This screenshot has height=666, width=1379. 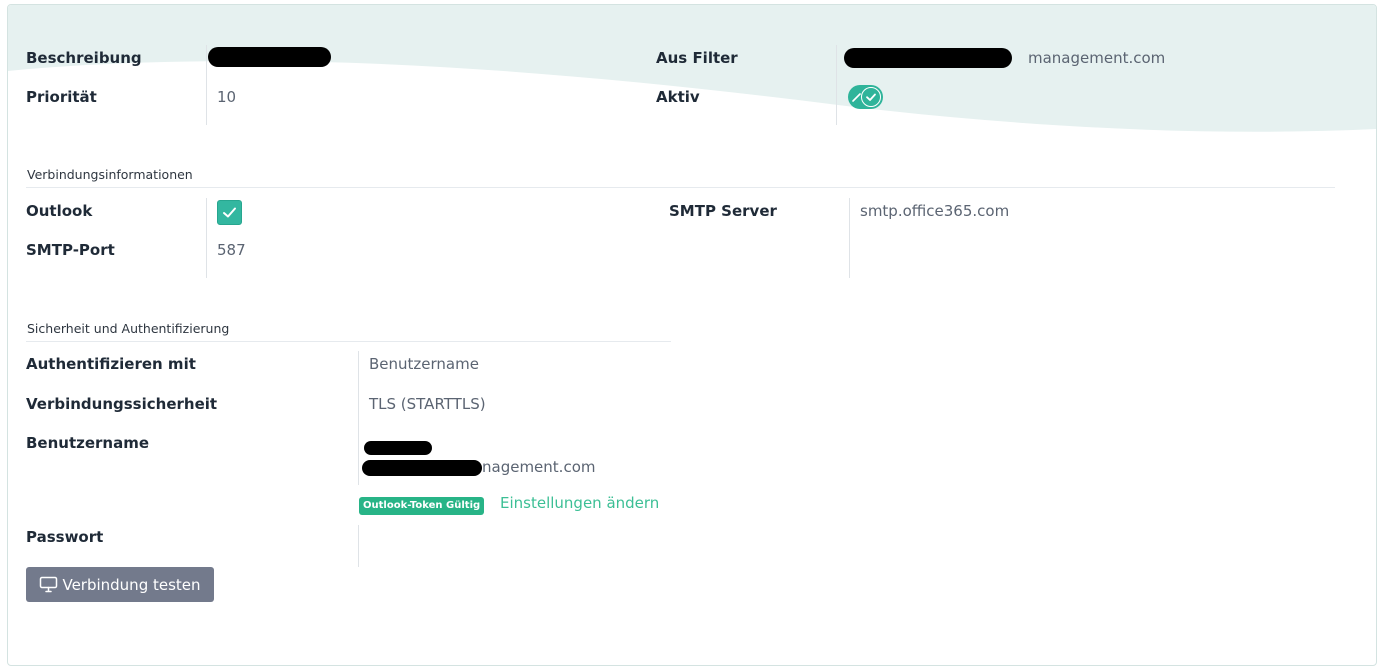 What do you see at coordinates (128, 328) in the screenshot?
I see `security-section-title: Sicherheit und Authentifizierung` at bounding box center [128, 328].